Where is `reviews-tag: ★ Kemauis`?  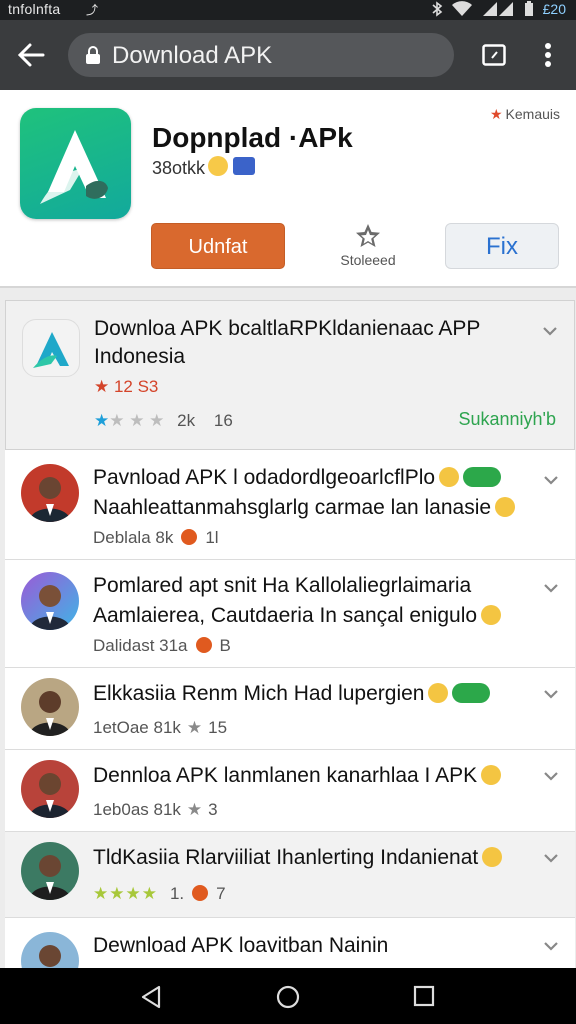 reviews-tag: ★ Kemauis is located at coordinates (525, 114).